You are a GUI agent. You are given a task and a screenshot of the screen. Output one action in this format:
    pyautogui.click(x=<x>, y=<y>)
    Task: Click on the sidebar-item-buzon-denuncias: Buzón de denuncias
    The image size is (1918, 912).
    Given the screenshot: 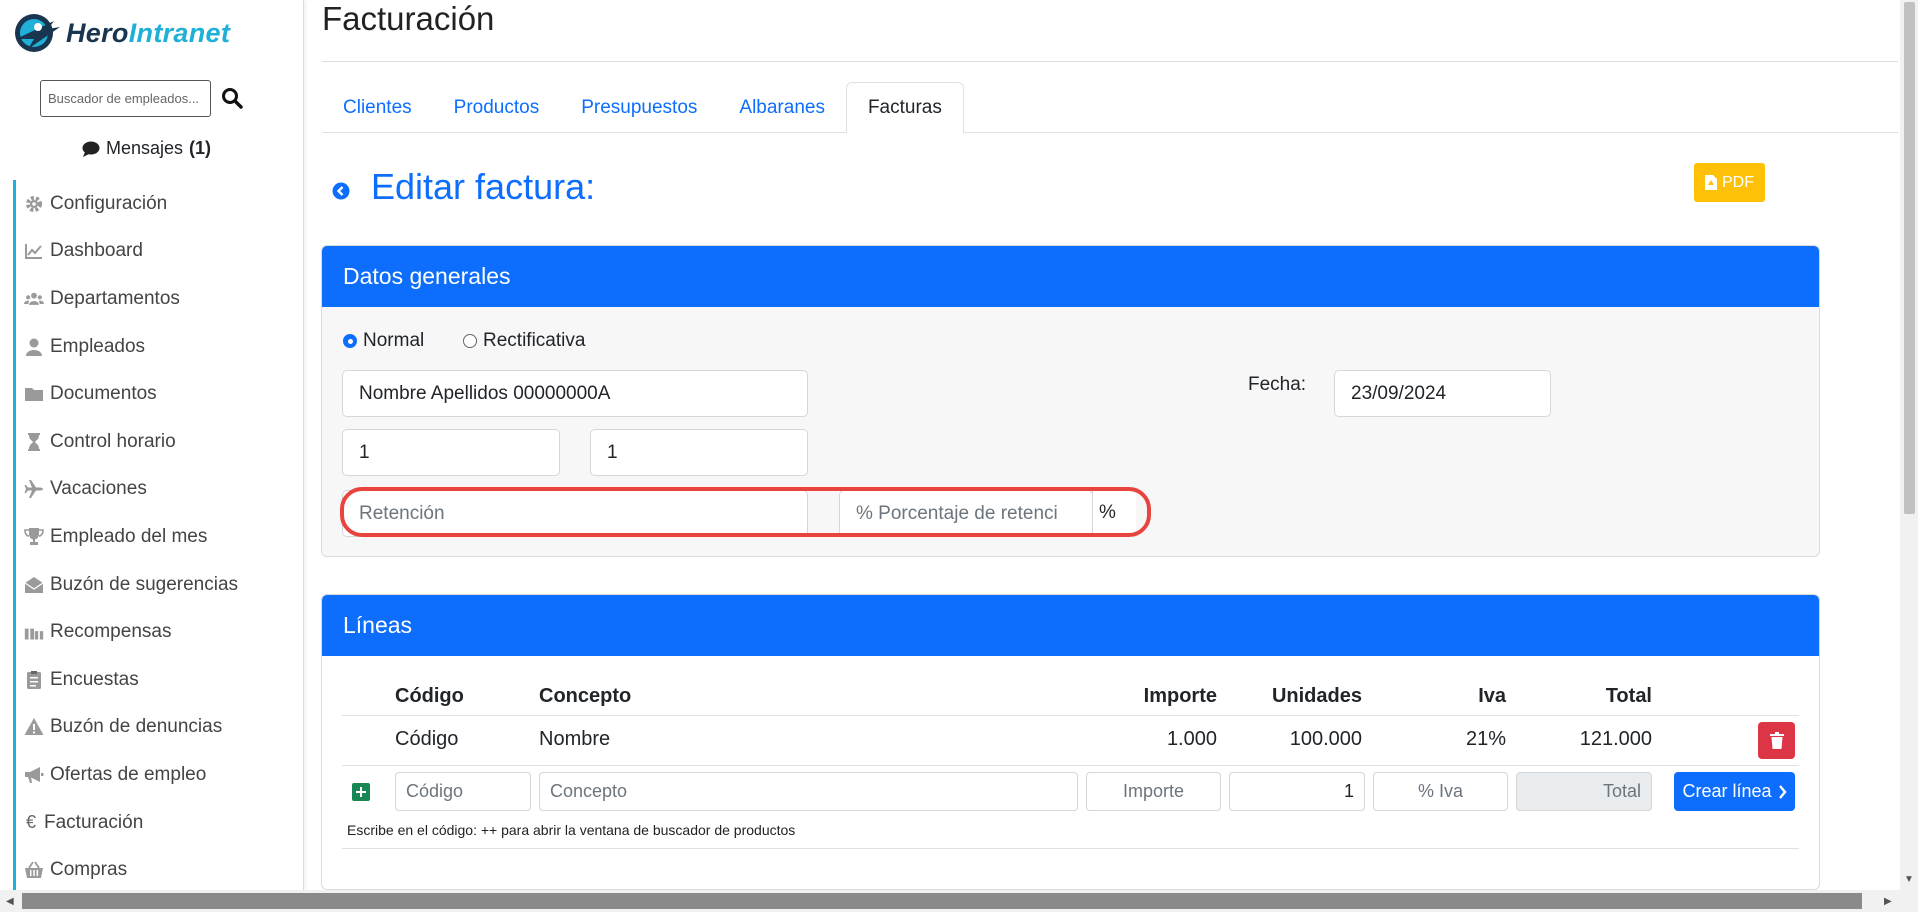 What is the action you would take?
    pyautogui.click(x=158, y=727)
    